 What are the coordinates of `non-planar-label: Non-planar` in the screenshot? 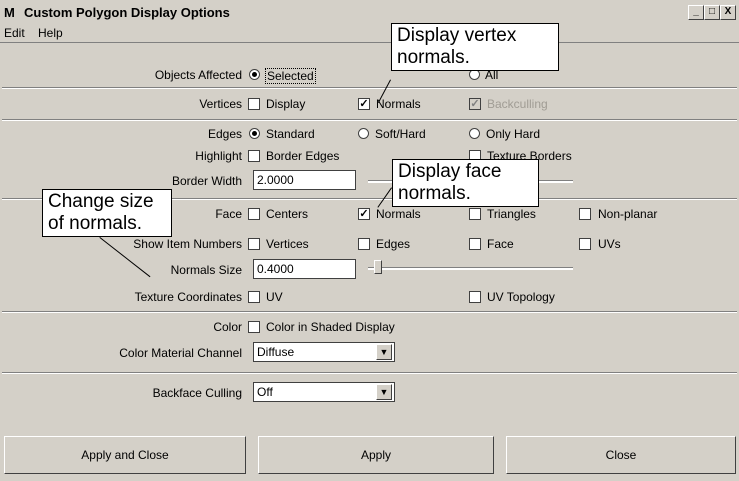 It's located at (628, 214).